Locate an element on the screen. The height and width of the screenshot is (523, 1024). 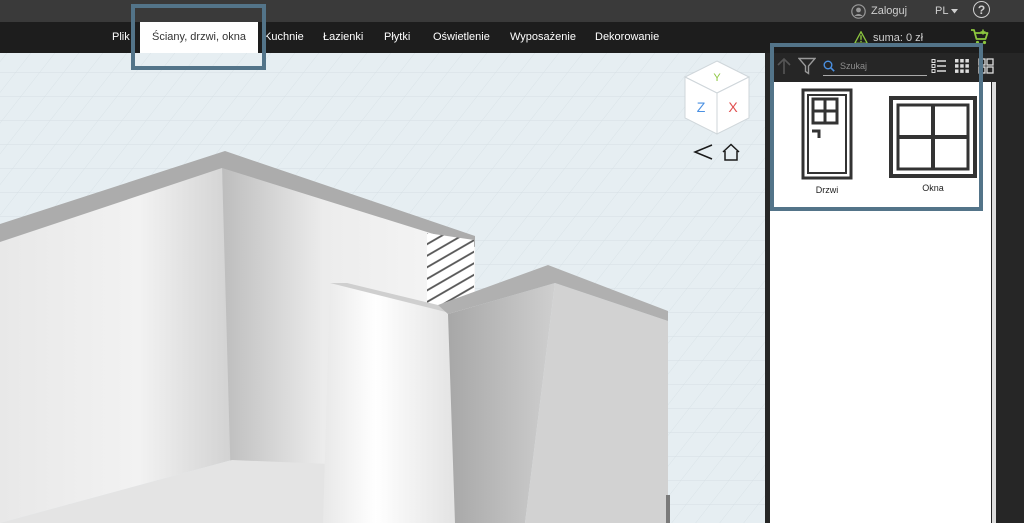
login-label: Zaloguj is located at coordinates (889, 11).